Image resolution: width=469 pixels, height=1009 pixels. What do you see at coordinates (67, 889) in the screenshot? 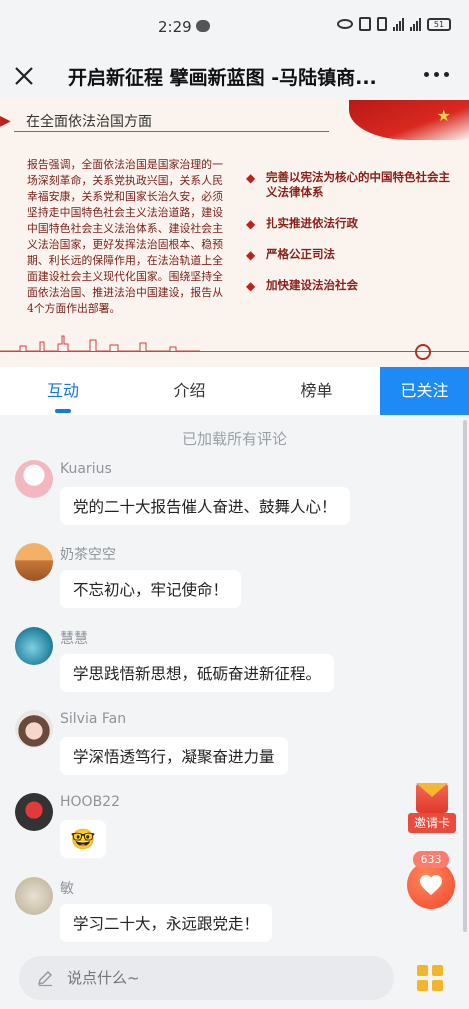
I see `comment-author: 敏` at bounding box center [67, 889].